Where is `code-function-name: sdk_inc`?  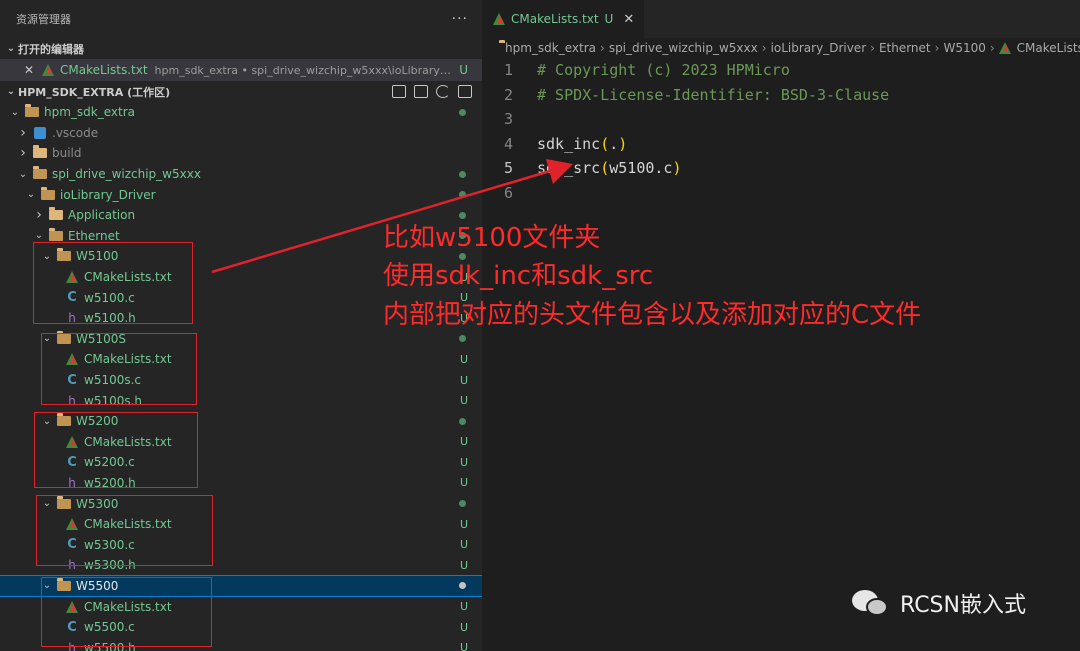
code-function-name: sdk_inc is located at coordinates (569, 143).